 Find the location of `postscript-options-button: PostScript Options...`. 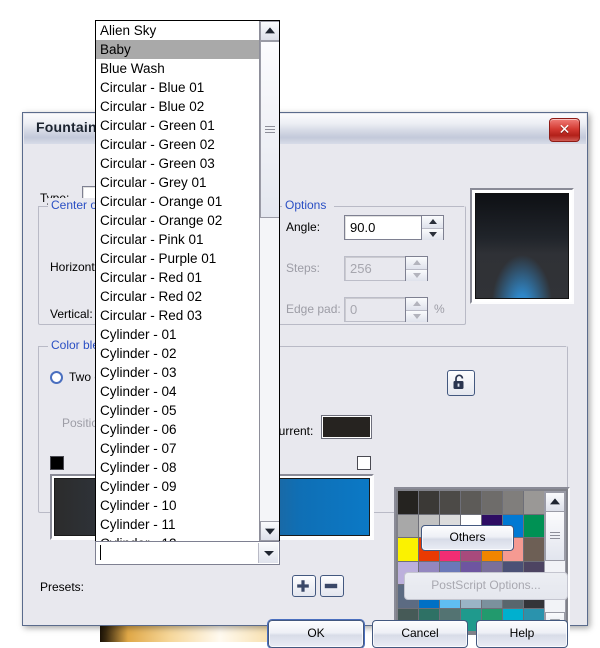

postscript-options-button: PostScript Options... is located at coordinates (486, 586).